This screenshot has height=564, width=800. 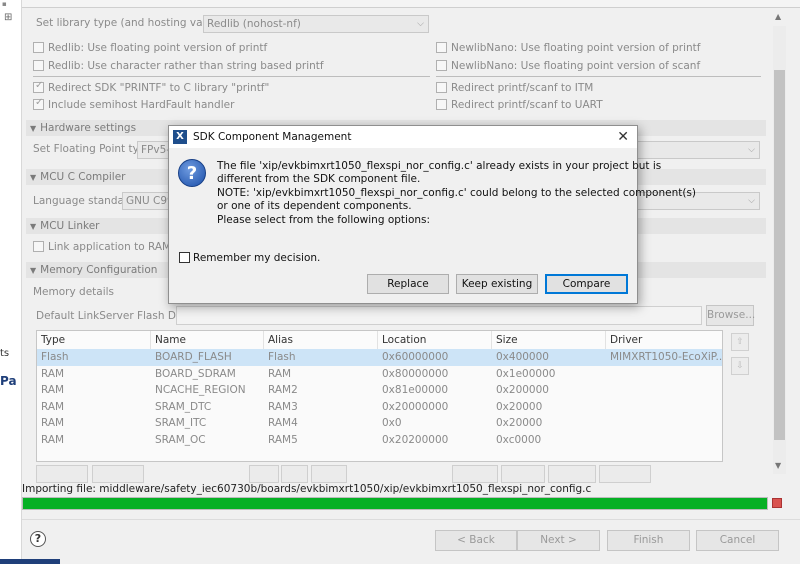 What do you see at coordinates (5, 353) in the screenshot?
I see `side-label-ts: ts` at bounding box center [5, 353].